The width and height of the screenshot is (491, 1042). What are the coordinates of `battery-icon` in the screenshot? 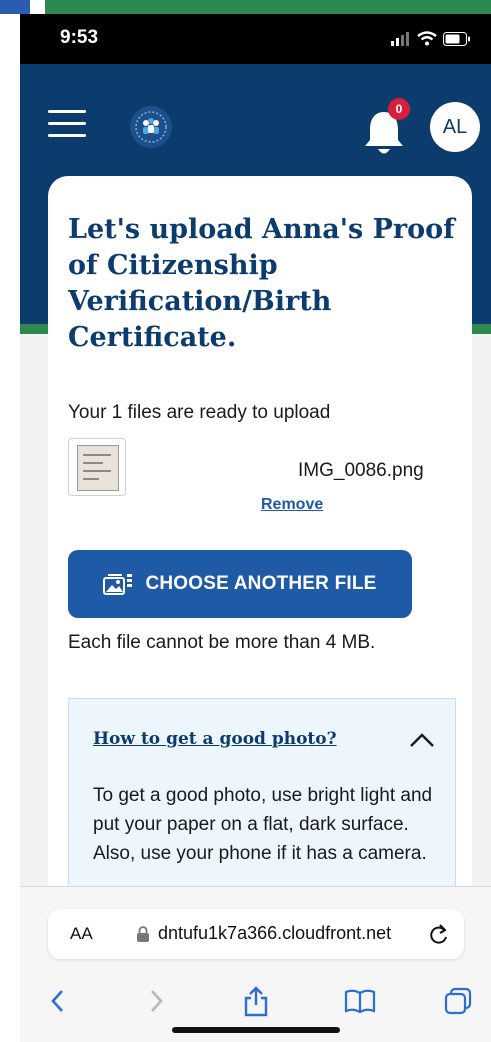 It's located at (456, 38).